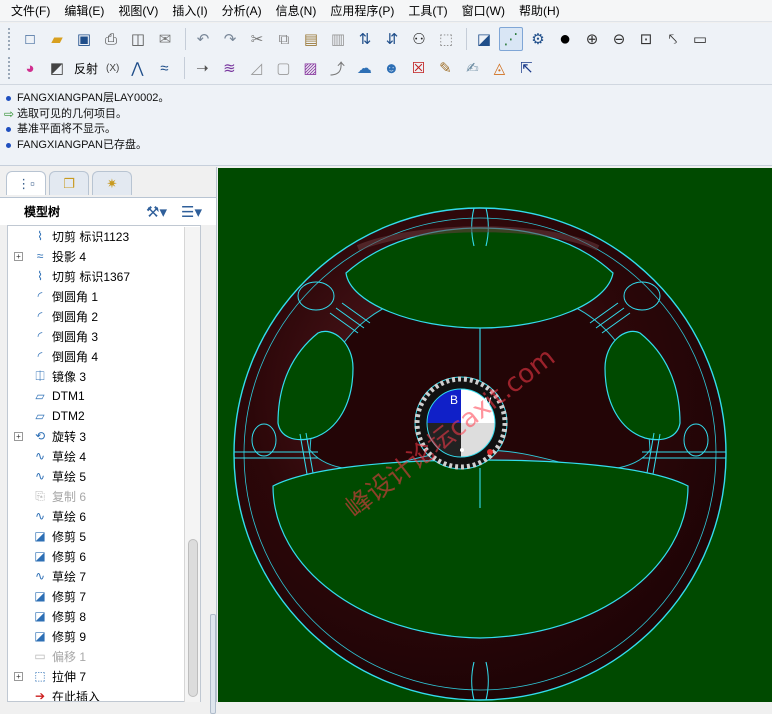 The width and height of the screenshot is (772, 714). Describe the element at coordinates (193, 618) in the screenshot. I see `scrollbar-thumb` at that location.